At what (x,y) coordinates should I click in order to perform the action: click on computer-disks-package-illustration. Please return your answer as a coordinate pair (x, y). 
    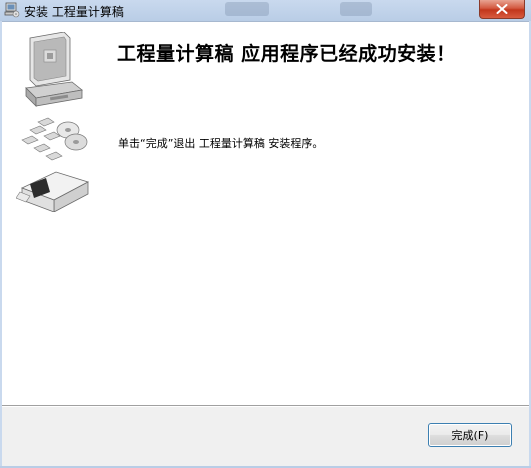
    Looking at the image, I should click on (53, 122).